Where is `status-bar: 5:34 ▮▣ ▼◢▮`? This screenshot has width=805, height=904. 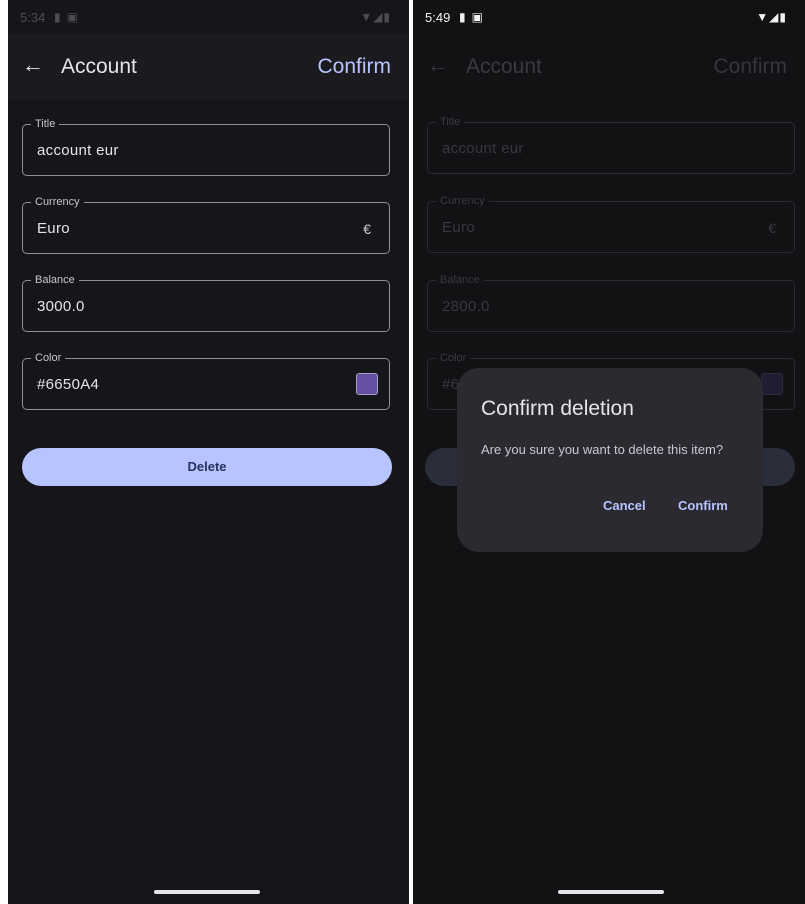
status-bar: 5:34 ▮▣ ▼◢▮ is located at coordinates (208, 17).